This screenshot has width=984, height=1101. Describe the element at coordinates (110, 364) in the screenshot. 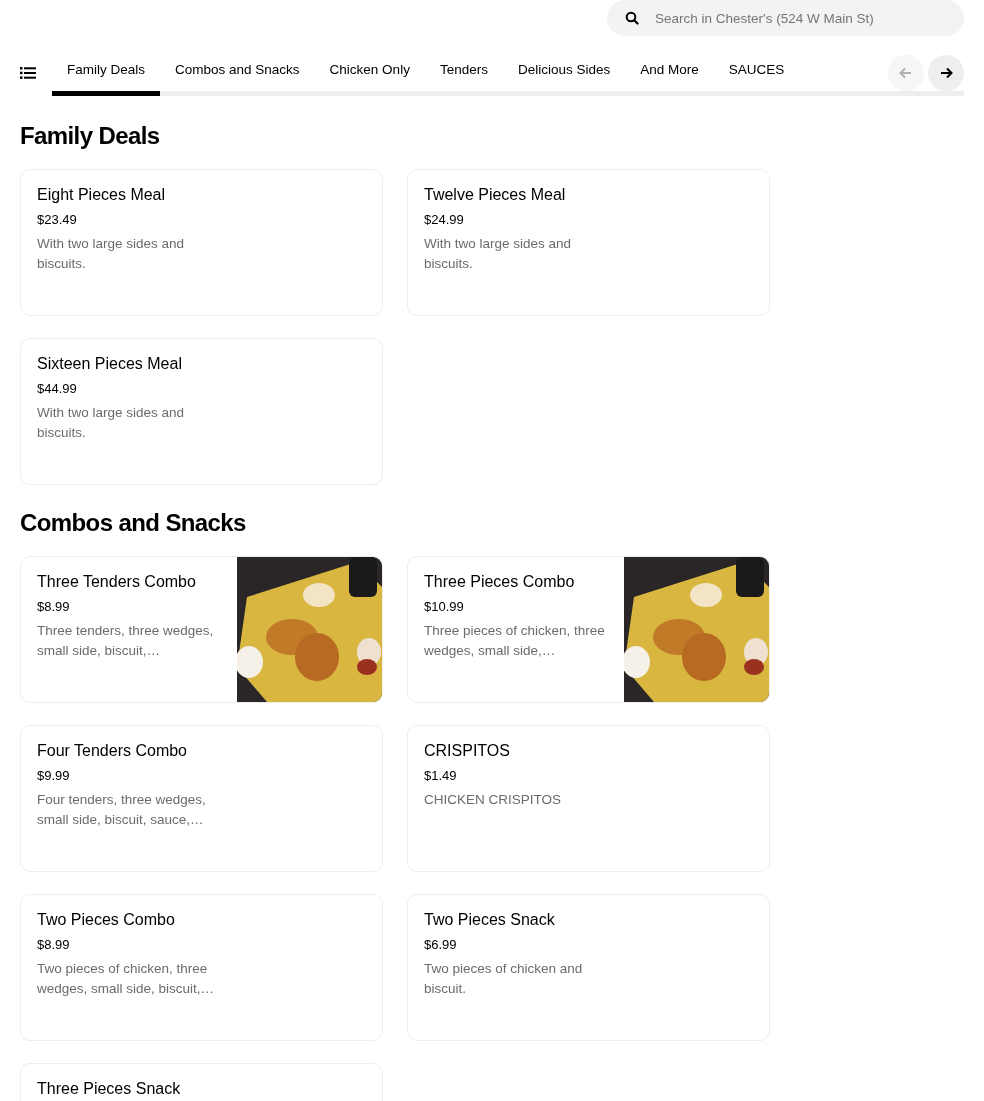

I see `item-name: Sixteen Pieces Meal` at that location.